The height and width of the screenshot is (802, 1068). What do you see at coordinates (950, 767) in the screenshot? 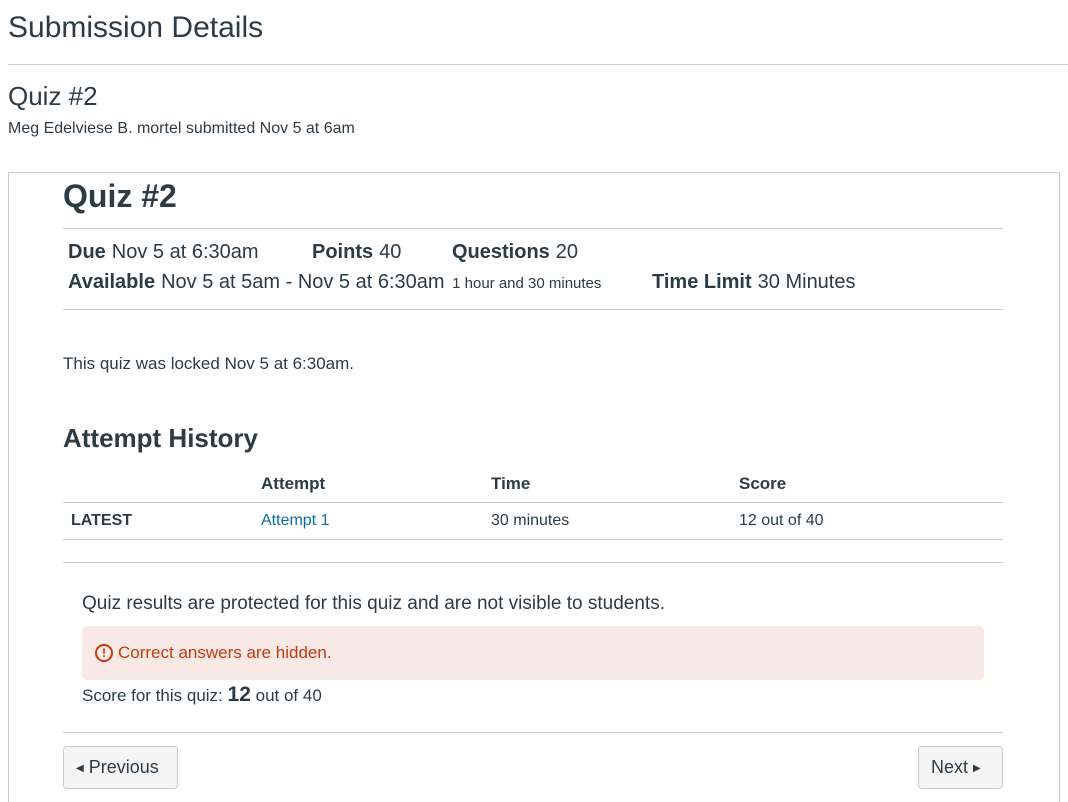
I see `next-label: Next` at bounding box center [950, 767].